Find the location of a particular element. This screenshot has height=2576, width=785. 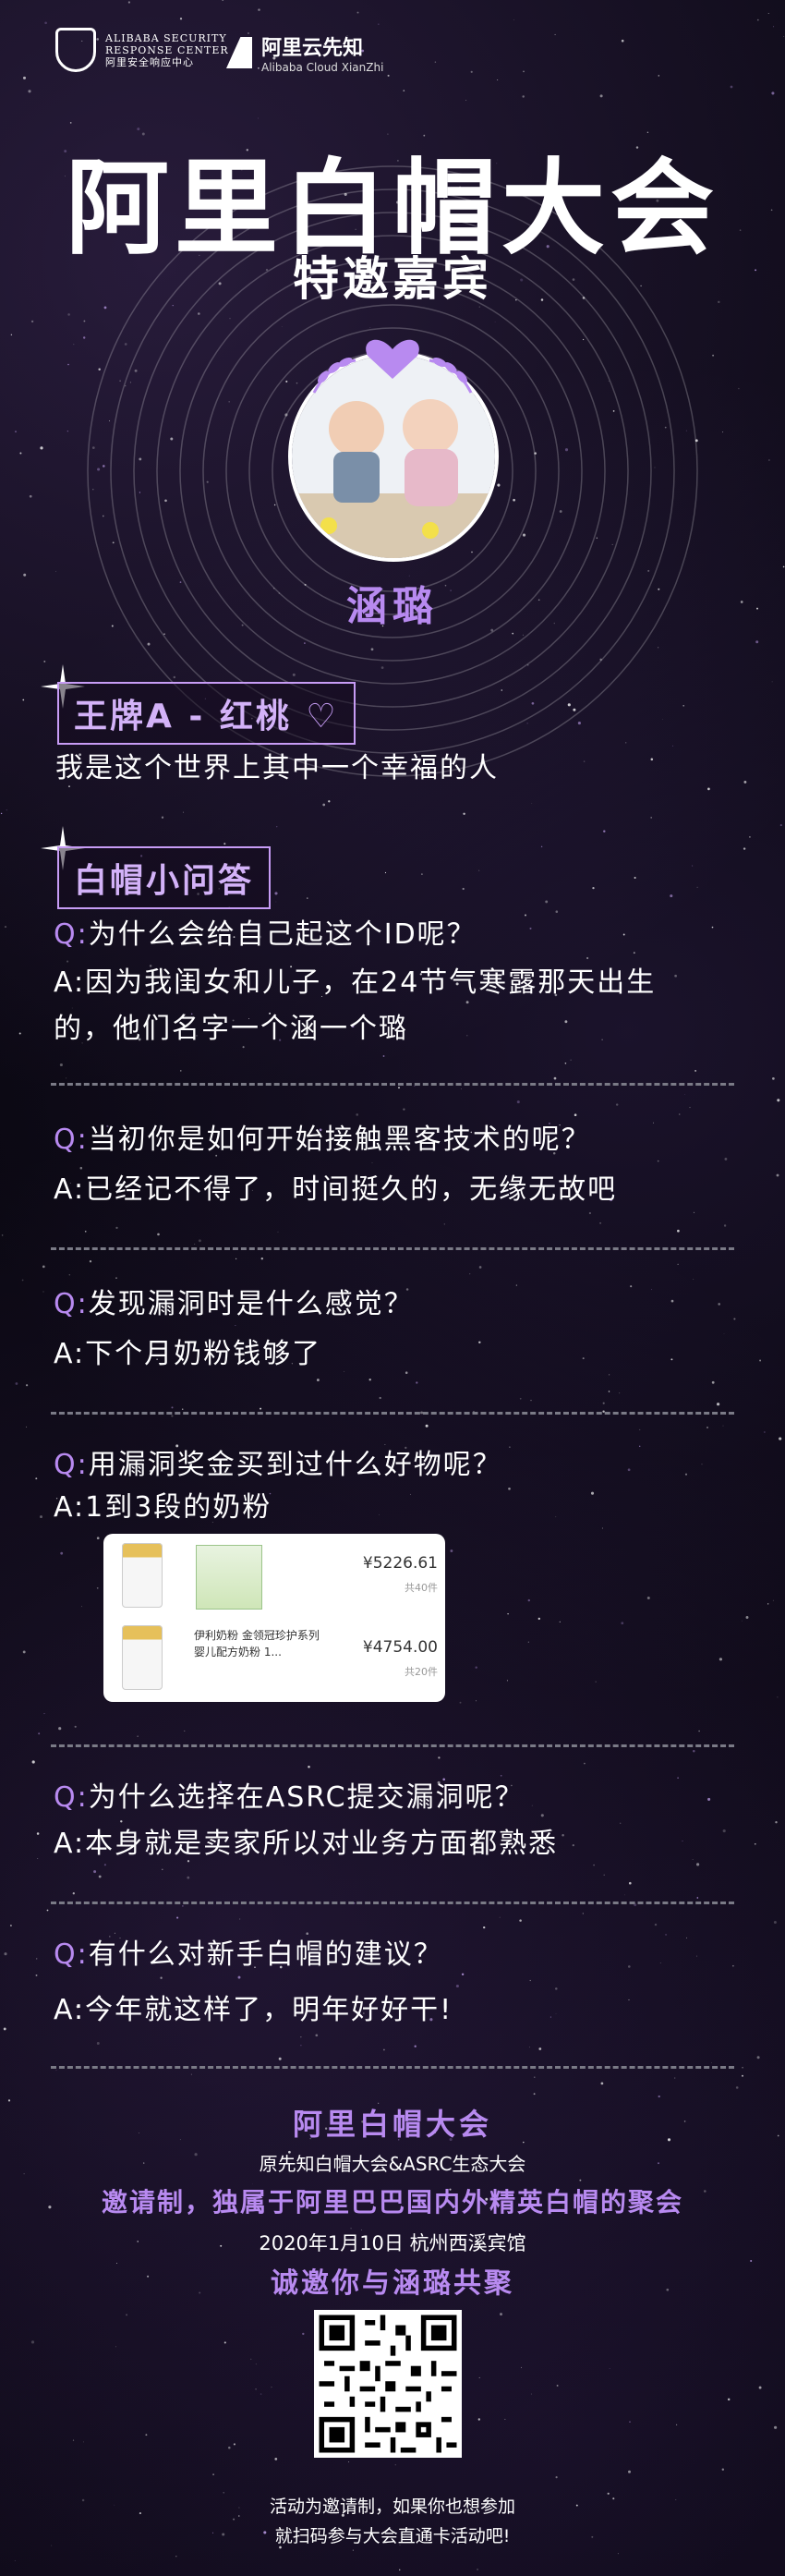

qr-code is located at coordinates (388, 2384).